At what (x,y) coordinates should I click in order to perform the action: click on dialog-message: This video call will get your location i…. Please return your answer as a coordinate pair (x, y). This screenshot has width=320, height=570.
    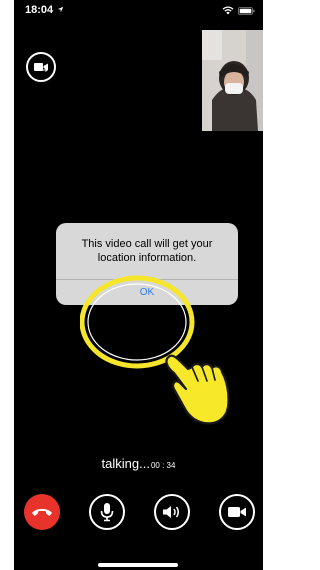
    Looking at the image, I should click on (147, 251).